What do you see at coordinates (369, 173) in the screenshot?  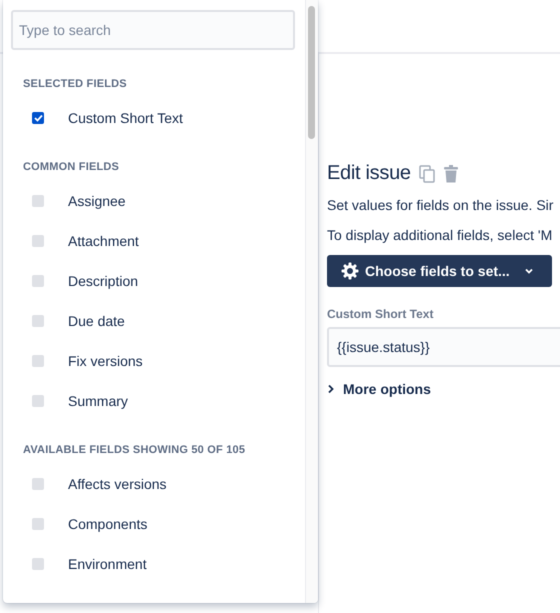 I see `panel-title: Edit issue` at bounding box center [369, 173].